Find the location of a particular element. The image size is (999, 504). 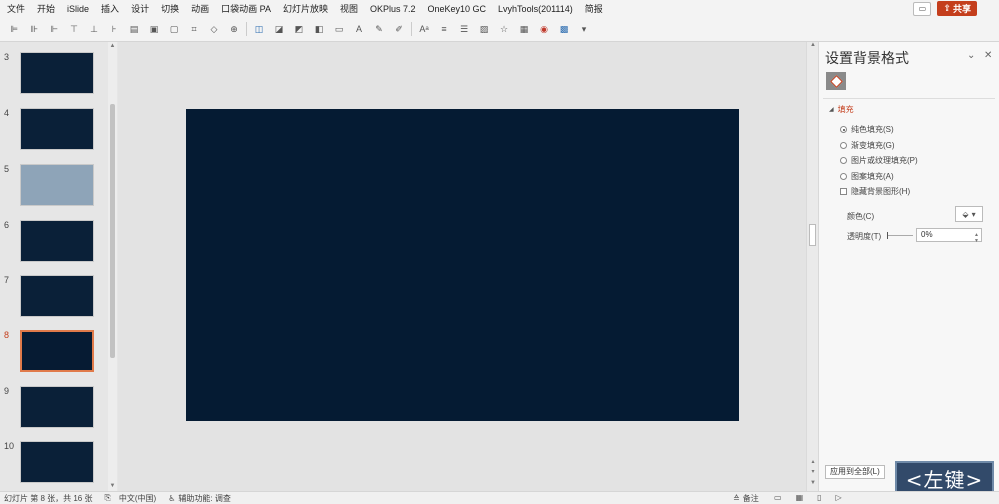

slide-thumbnail: 4 is located at coordinates (54, 131).